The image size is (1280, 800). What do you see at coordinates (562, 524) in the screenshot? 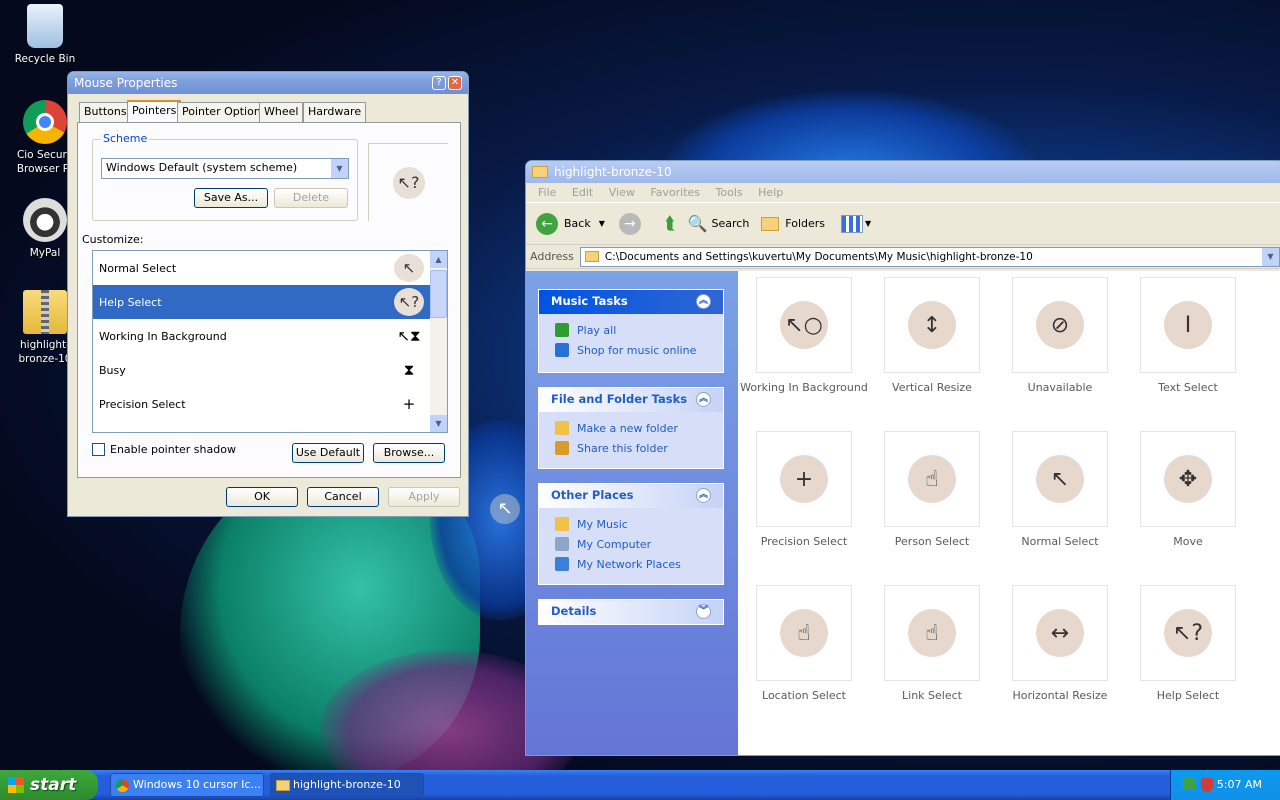
I see `task-icon` at bounding box center [562, 524].